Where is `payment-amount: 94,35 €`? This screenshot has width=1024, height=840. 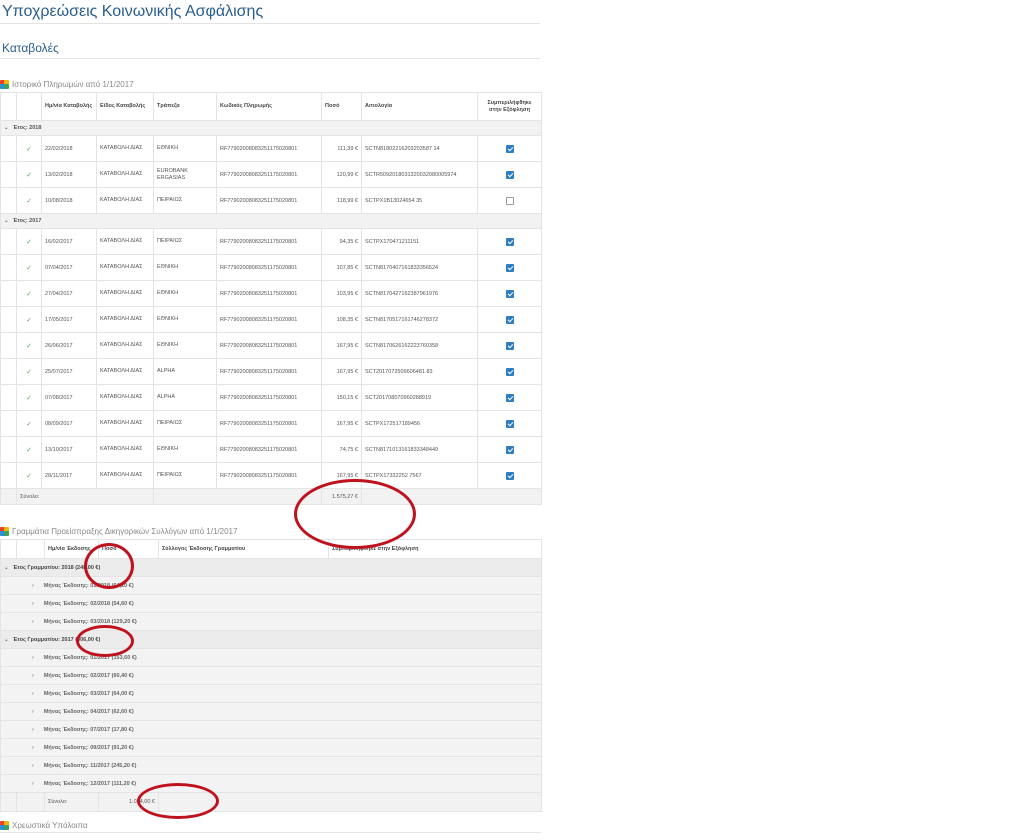 payment-amount: 94,35 € is located at coordinates (341, 241).